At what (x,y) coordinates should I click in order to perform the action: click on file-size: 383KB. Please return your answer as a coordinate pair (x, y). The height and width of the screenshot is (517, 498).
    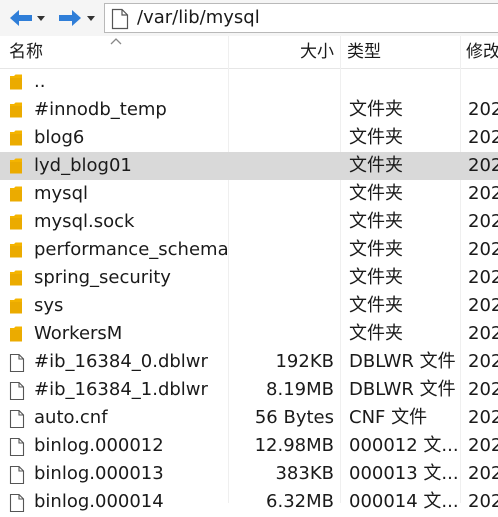
    Looking at the image, I should click on (304, 473).